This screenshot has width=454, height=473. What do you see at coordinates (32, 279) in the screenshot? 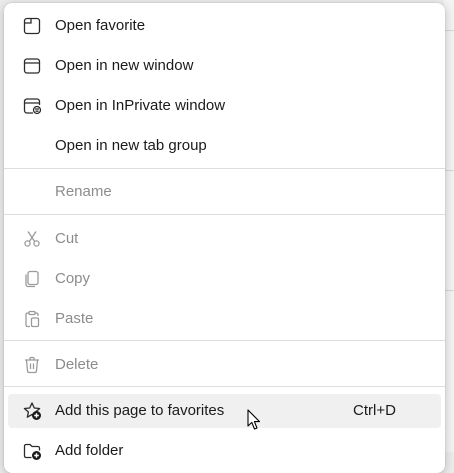
I see `copy-icon` at bounding box center [32, 279].